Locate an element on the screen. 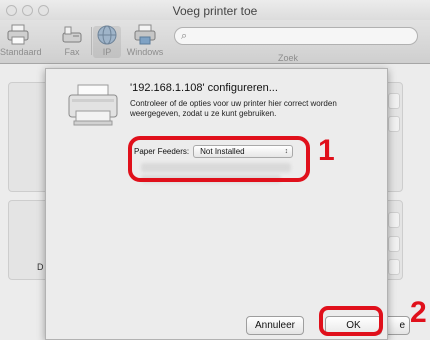  callout-number-1: 1 is located at coordinates (326, 150).